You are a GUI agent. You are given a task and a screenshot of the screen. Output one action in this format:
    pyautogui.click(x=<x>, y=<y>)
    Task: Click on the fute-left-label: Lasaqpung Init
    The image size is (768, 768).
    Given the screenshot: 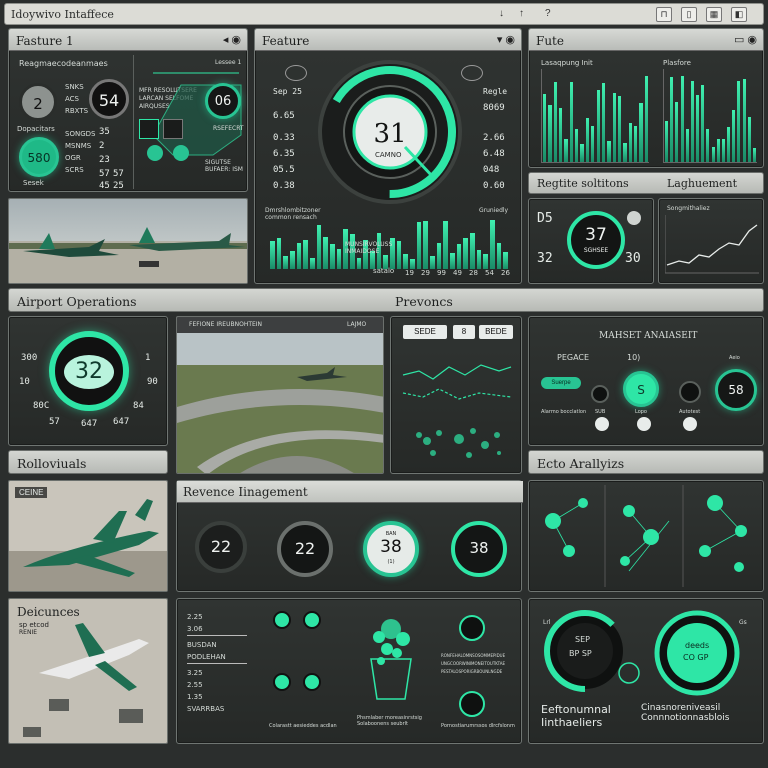 What is the action you would take?
    pyautogui.click(x=567, y=63)
    